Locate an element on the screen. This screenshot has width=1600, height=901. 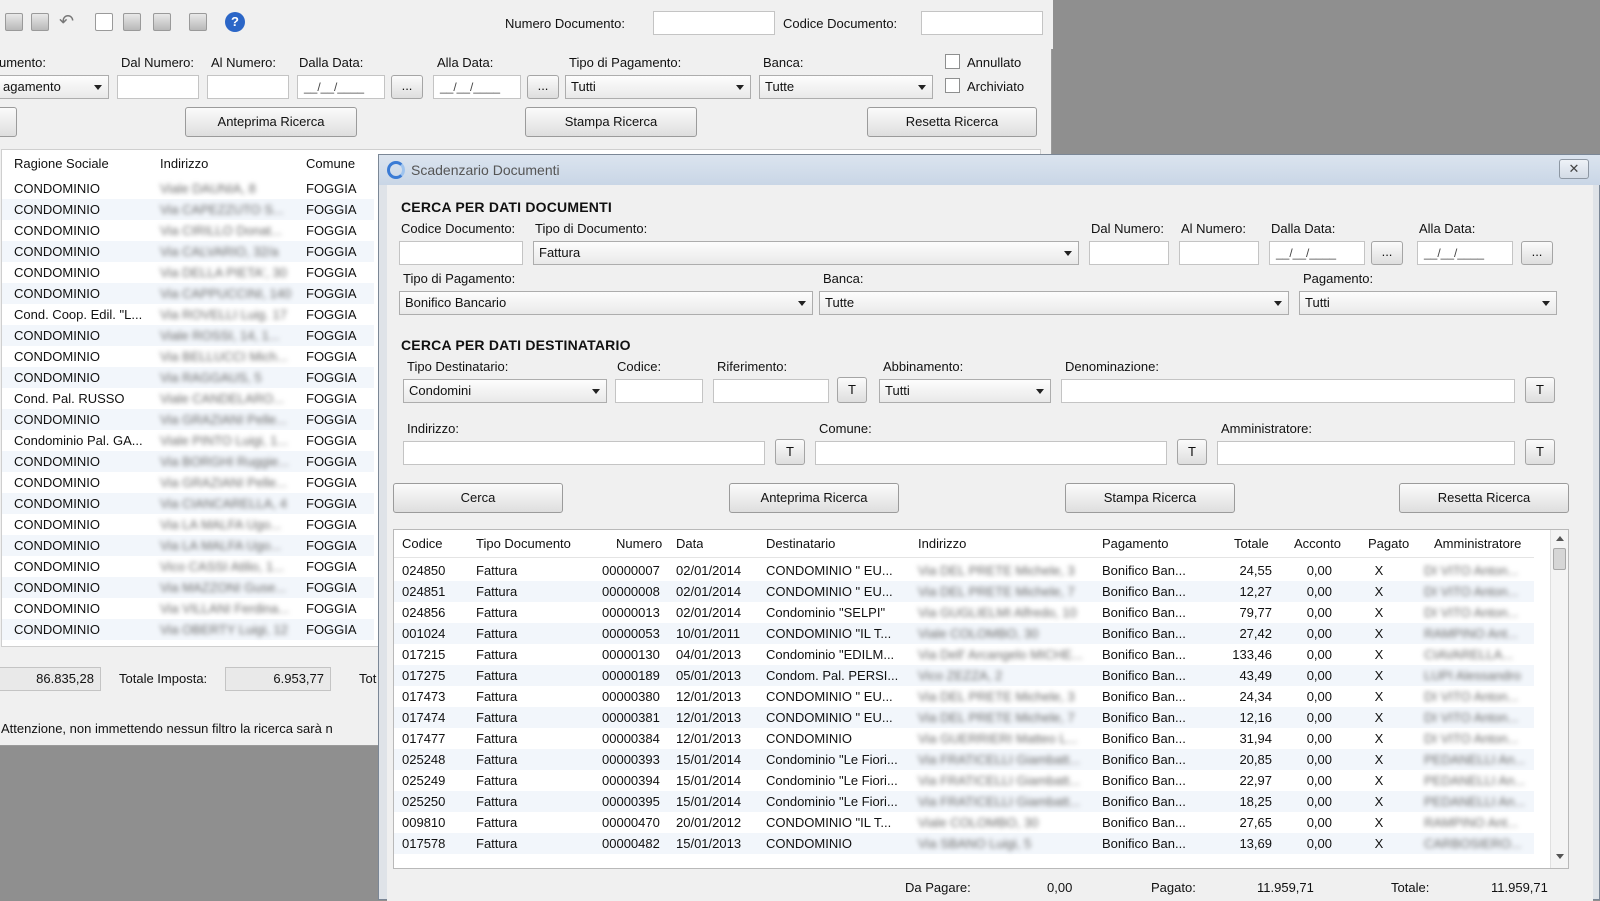
col-codice: Codice is located at coordinates (422, 544).